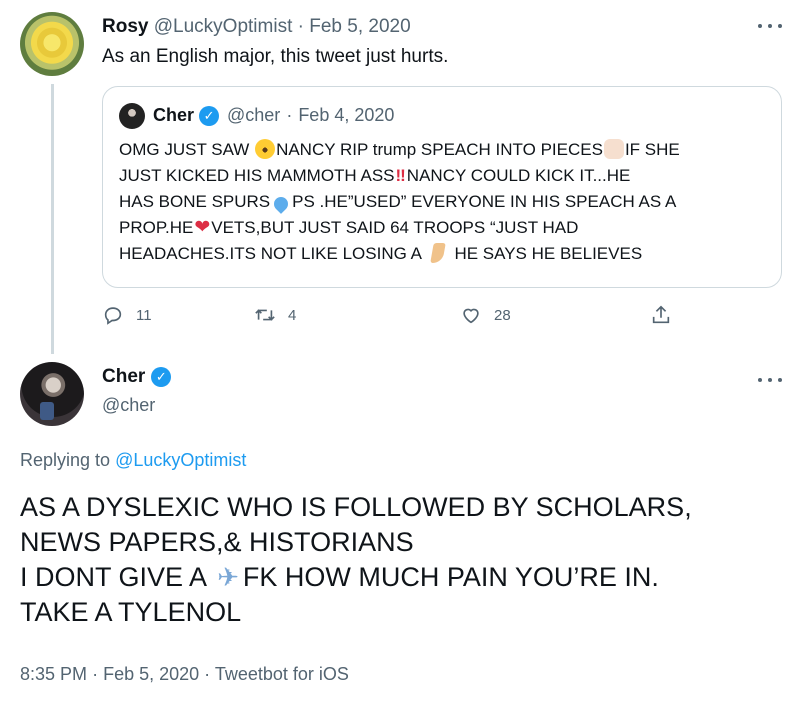 This screenshot has width=800, height=701. What do you see at coordinates (661, 314) in the screenshot?
I see `share-icon` at bounding box center [661, 314].